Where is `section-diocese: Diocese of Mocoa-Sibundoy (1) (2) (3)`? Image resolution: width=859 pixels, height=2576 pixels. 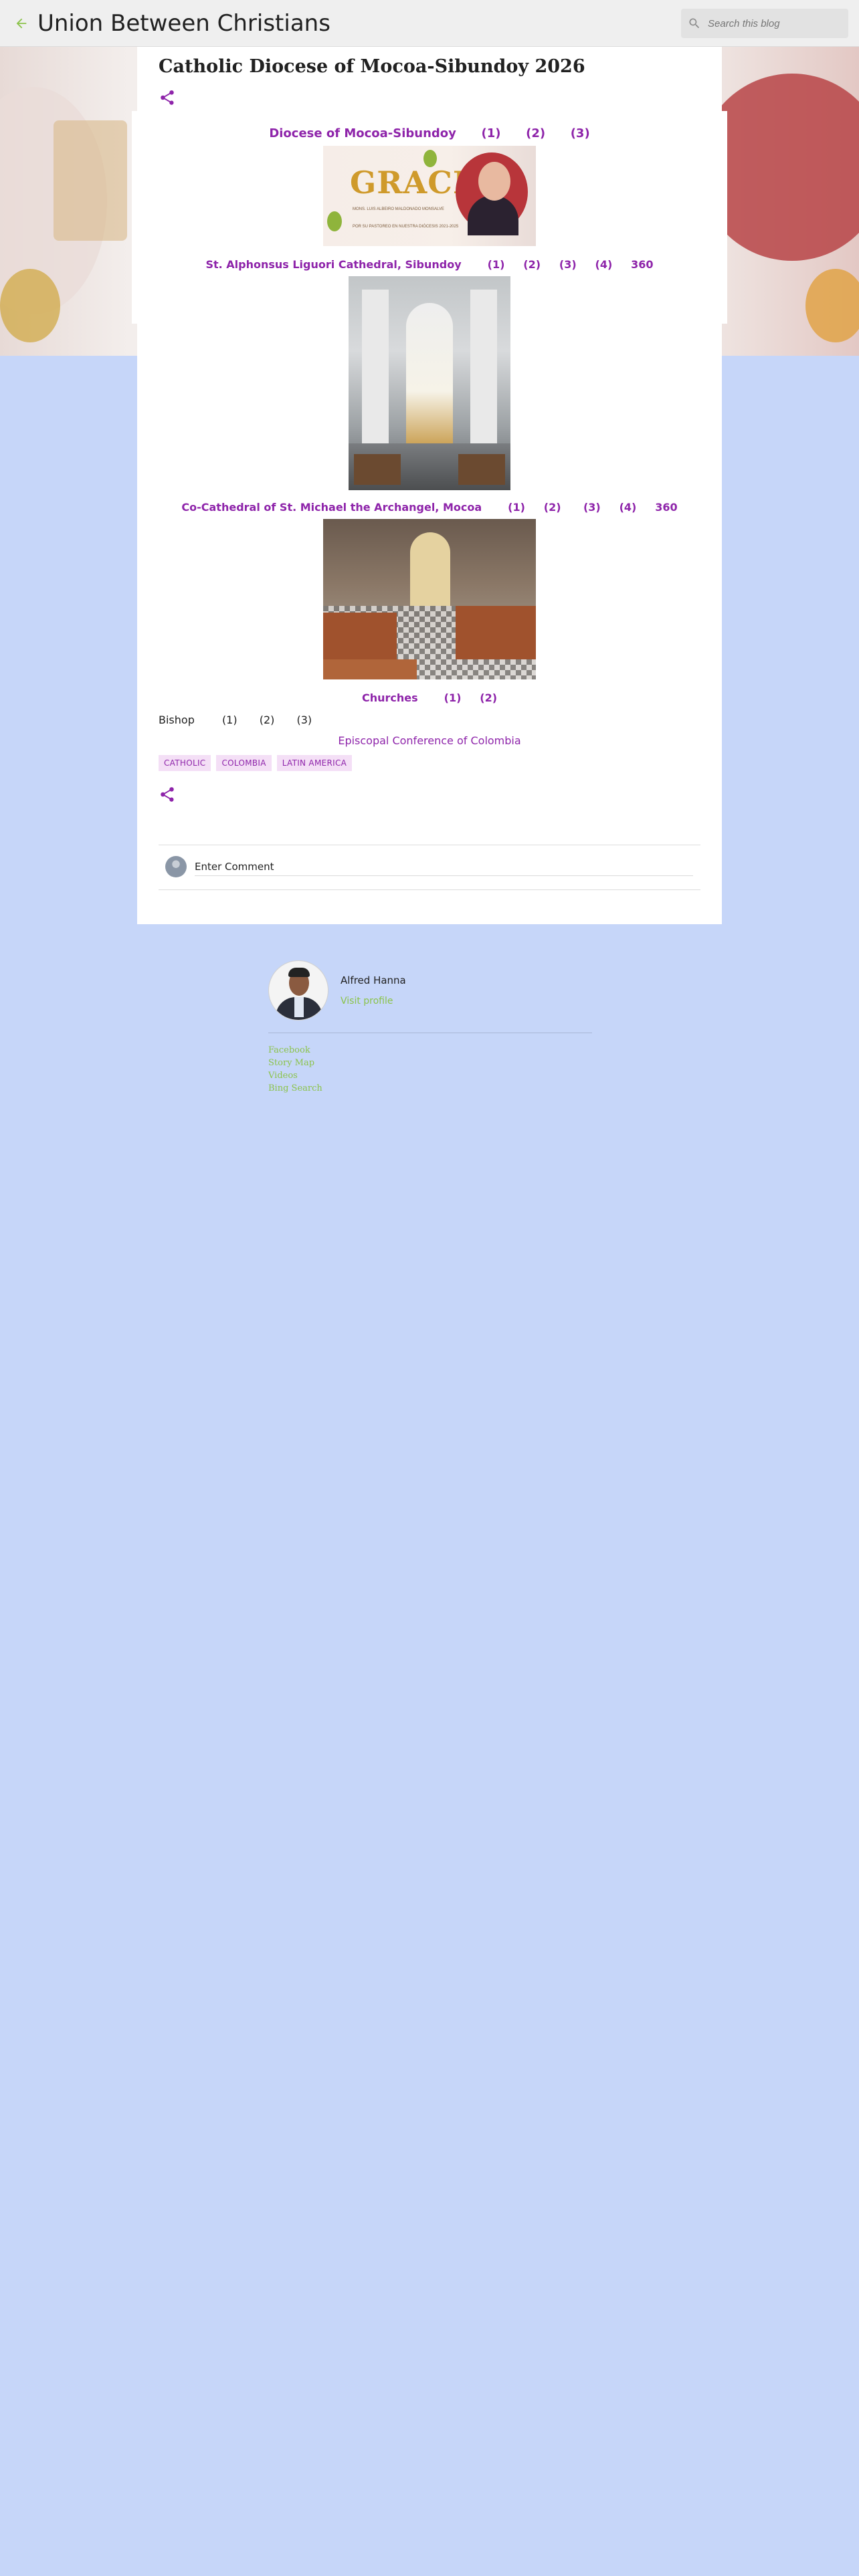 section-diocese: Diocese of Mocoa-Sibundoy (1) (2) (3) is located at coordinates (429, 133).